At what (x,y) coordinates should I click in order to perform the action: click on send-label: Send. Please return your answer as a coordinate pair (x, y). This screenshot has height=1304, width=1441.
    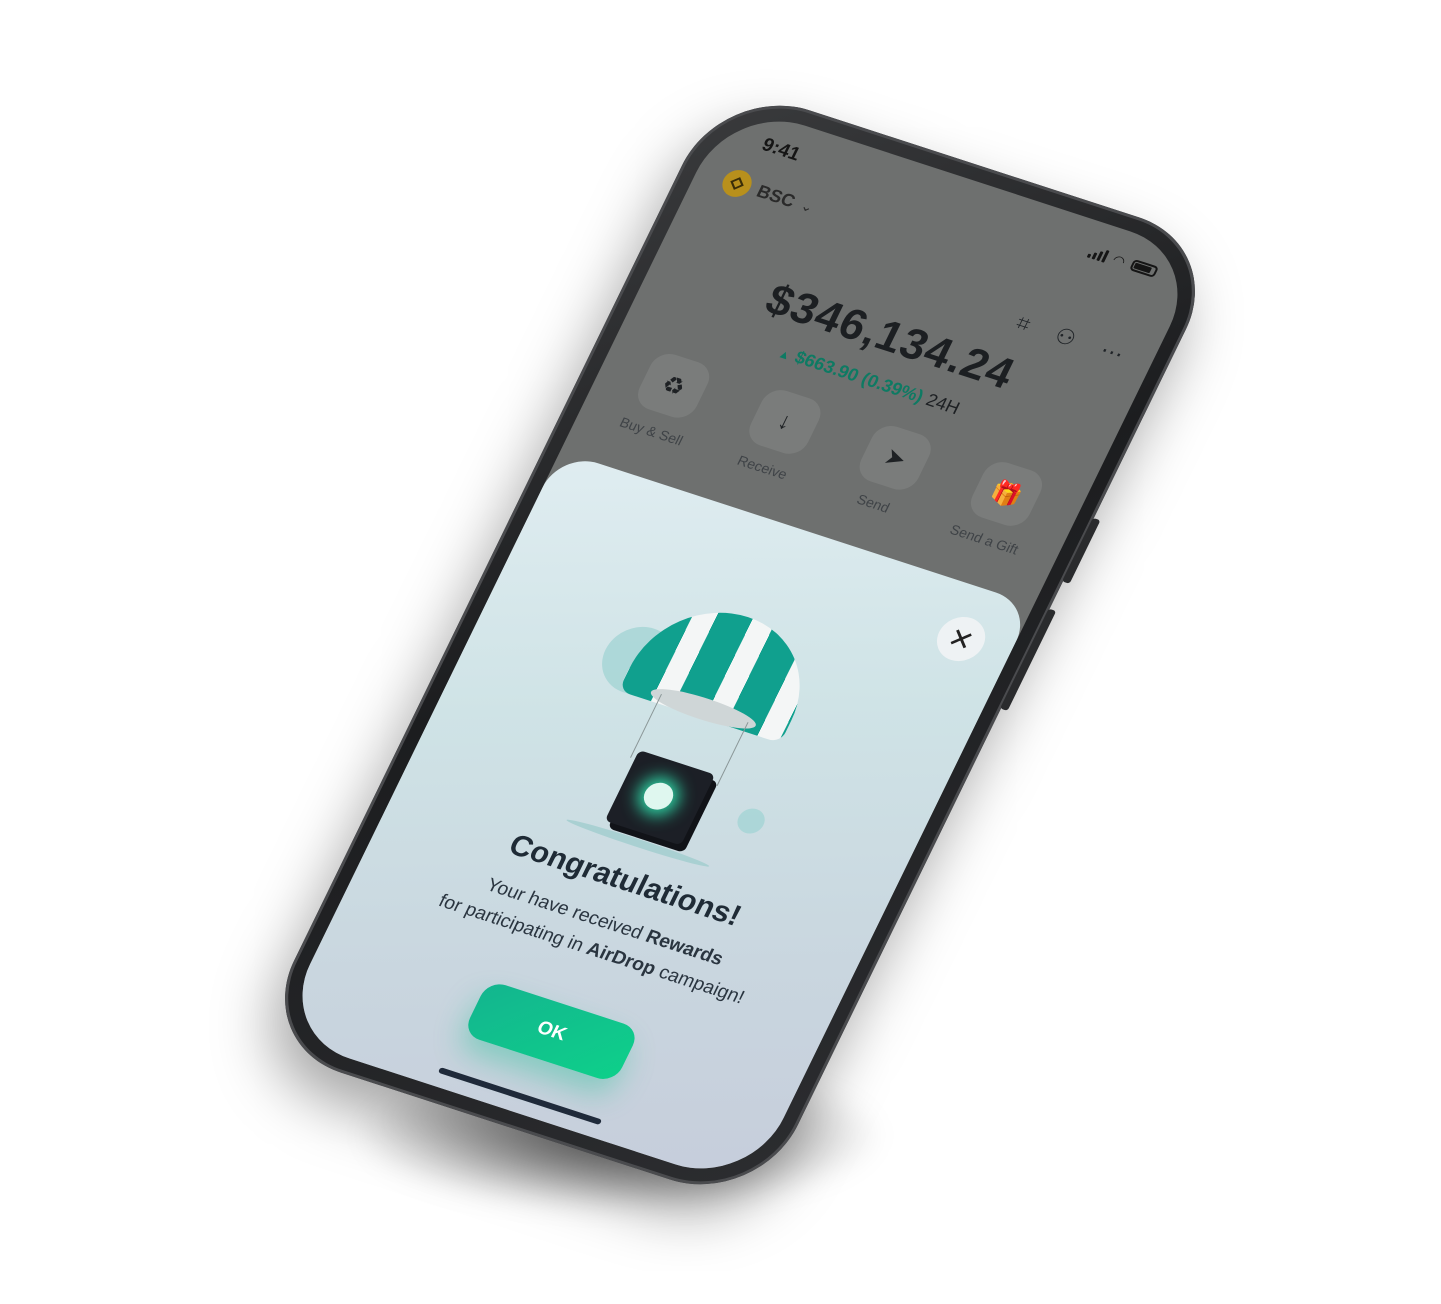
    Looking at the image, I should click on (873, 503).